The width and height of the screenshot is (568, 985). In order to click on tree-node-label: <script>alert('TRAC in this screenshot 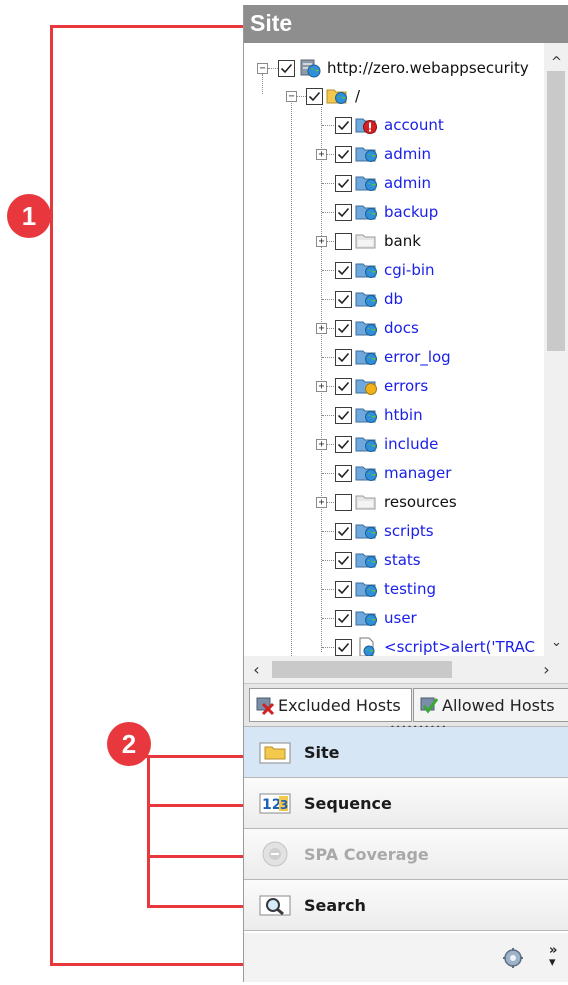, I will do `click(459, 647)`.